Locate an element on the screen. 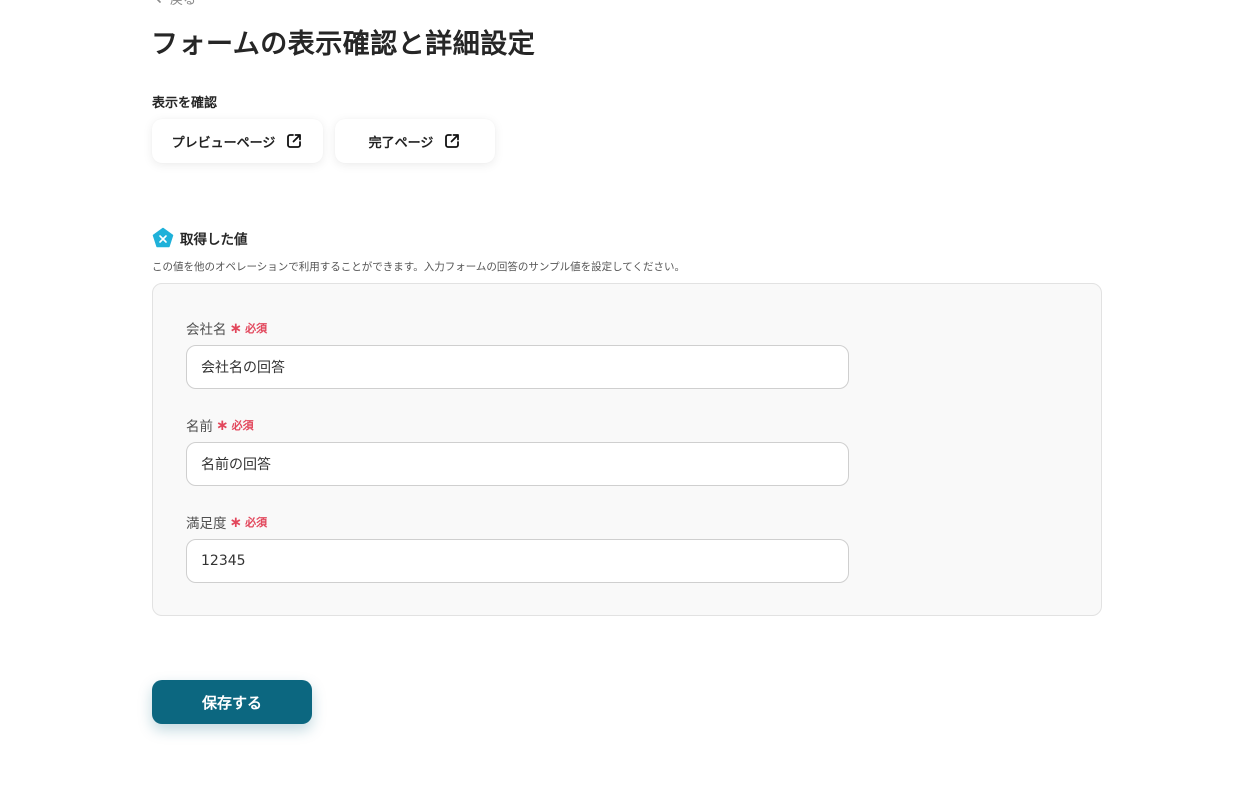  name-input is located at coordinates (517, 464).